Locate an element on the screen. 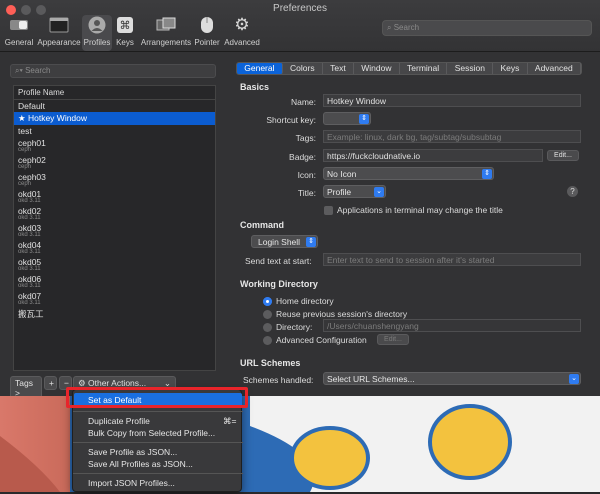 The height and width of the screenshot is (494, 600). name-label: Name: is located at coordinates (276, 102).